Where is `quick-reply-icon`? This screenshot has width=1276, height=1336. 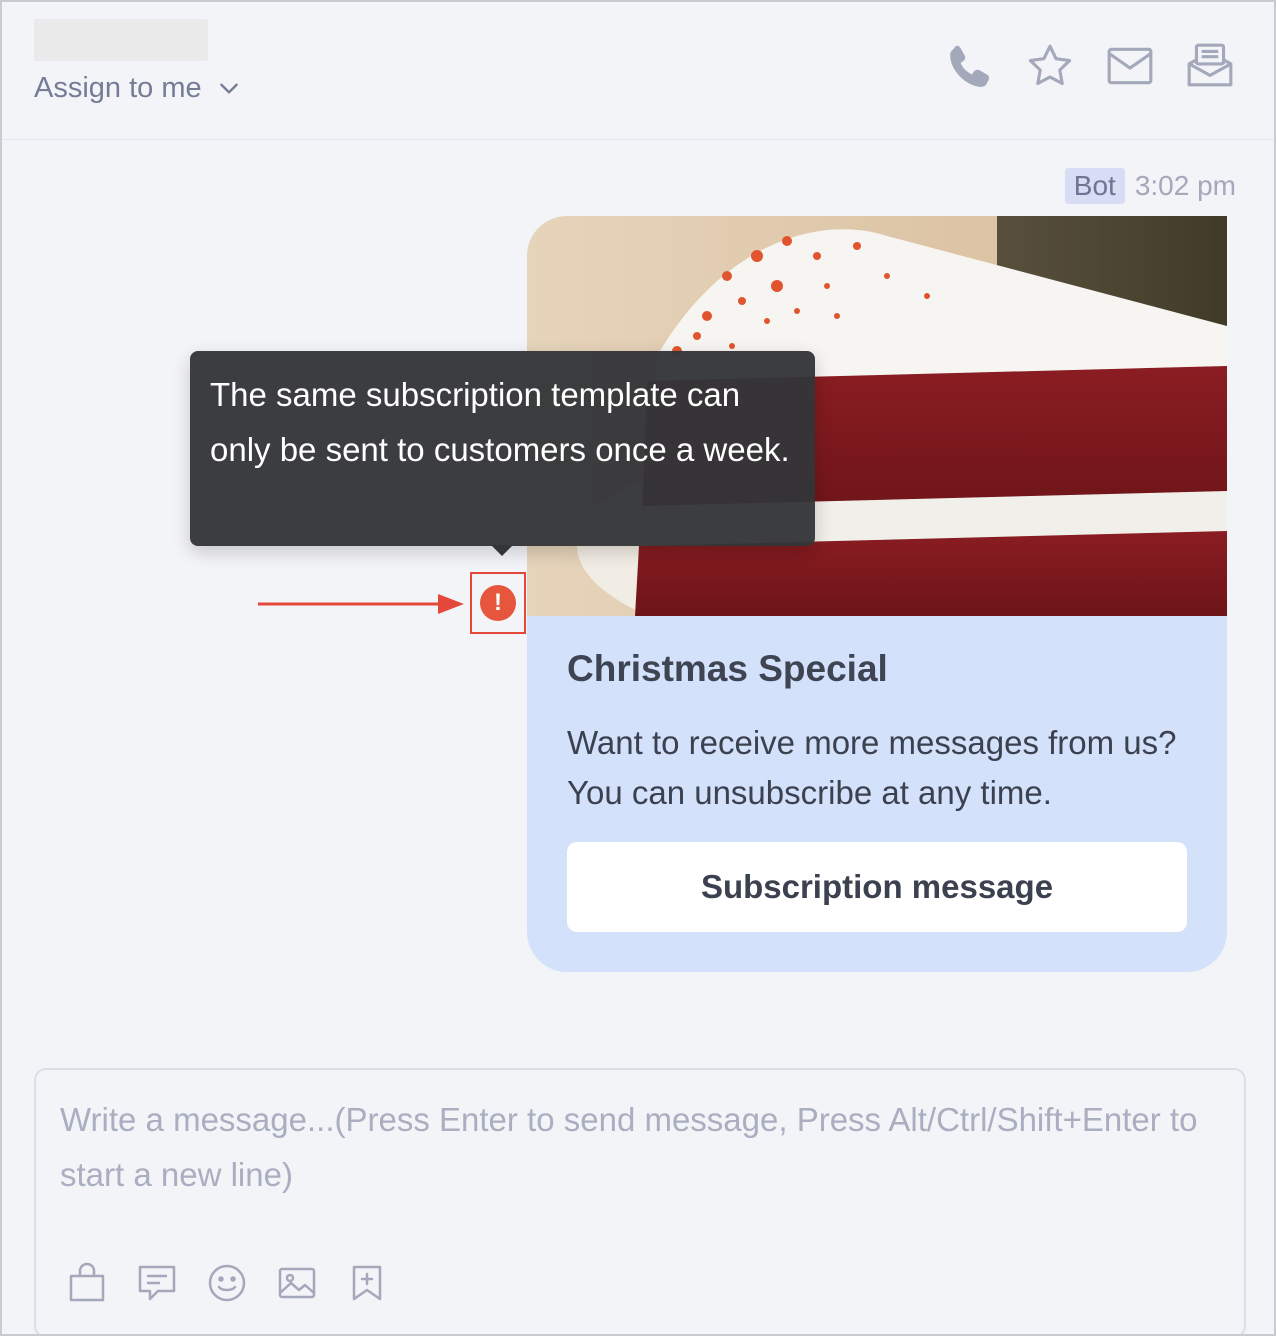 quick-reply-icon is located at coordinates (157, 1283).